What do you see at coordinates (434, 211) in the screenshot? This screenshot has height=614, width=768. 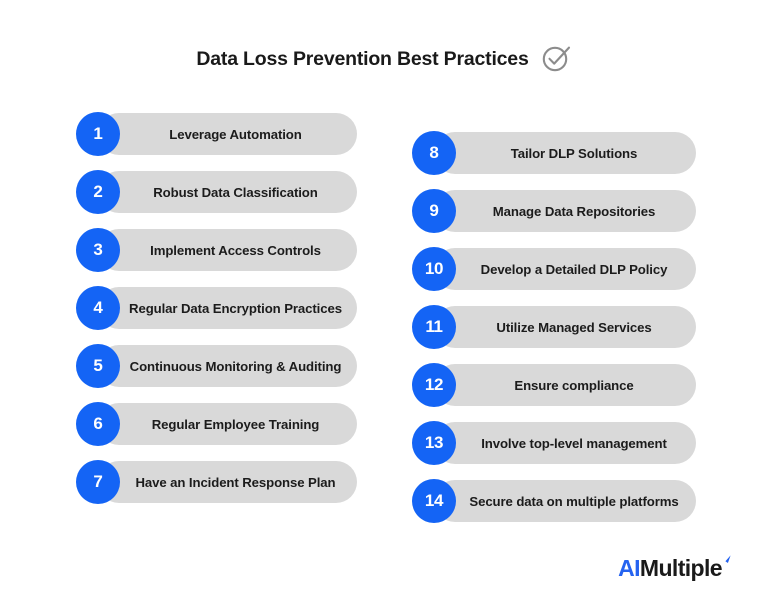 I see `practice-number-badge: 9` at bounding box center [434, 211].